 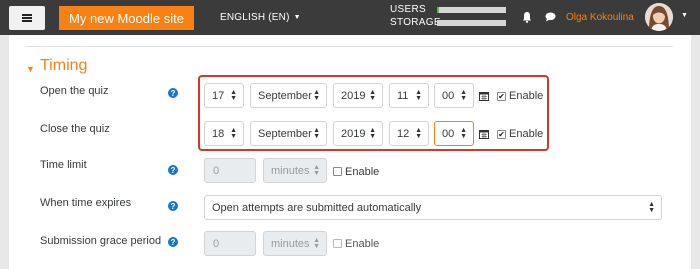 I want to click on time-limit-enable-checkbox, so click(x=337, y=171).